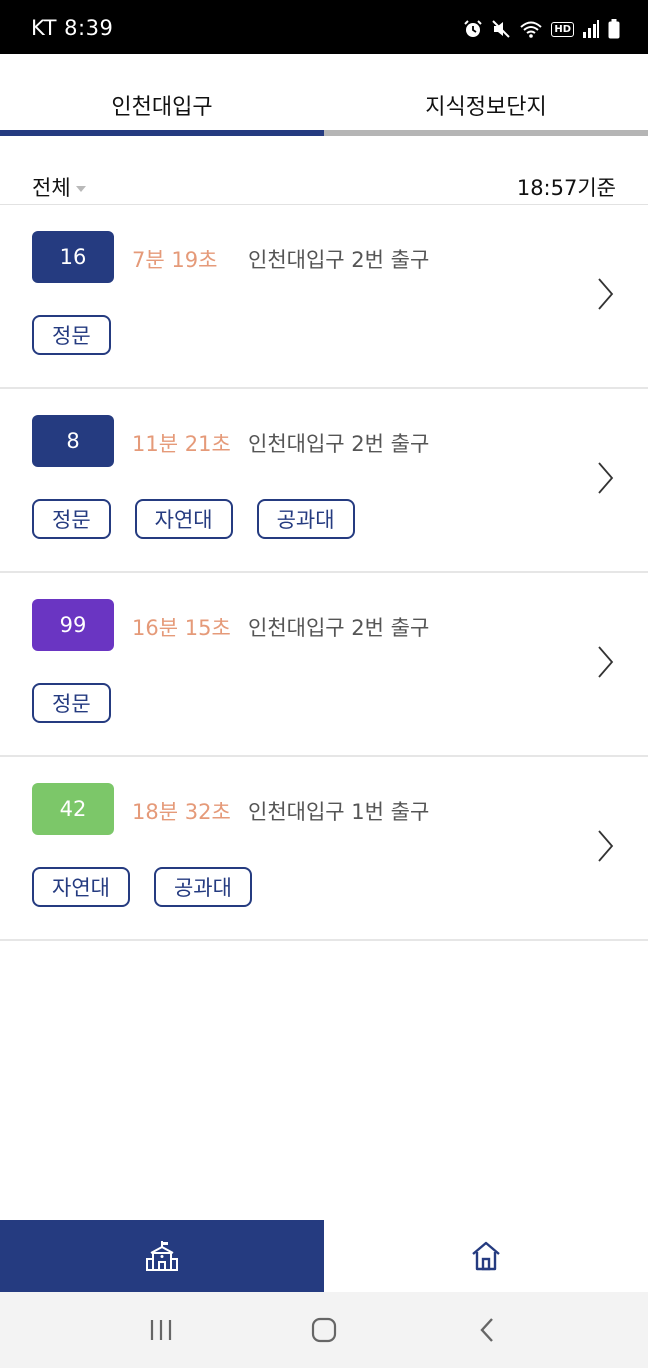 The width and height of the screenshot is (648, 1368). What do you see at coordinates (72, 28) in the screenshot?
I see `carrier-time: KT 8:39` at bounding box center [72, 28].